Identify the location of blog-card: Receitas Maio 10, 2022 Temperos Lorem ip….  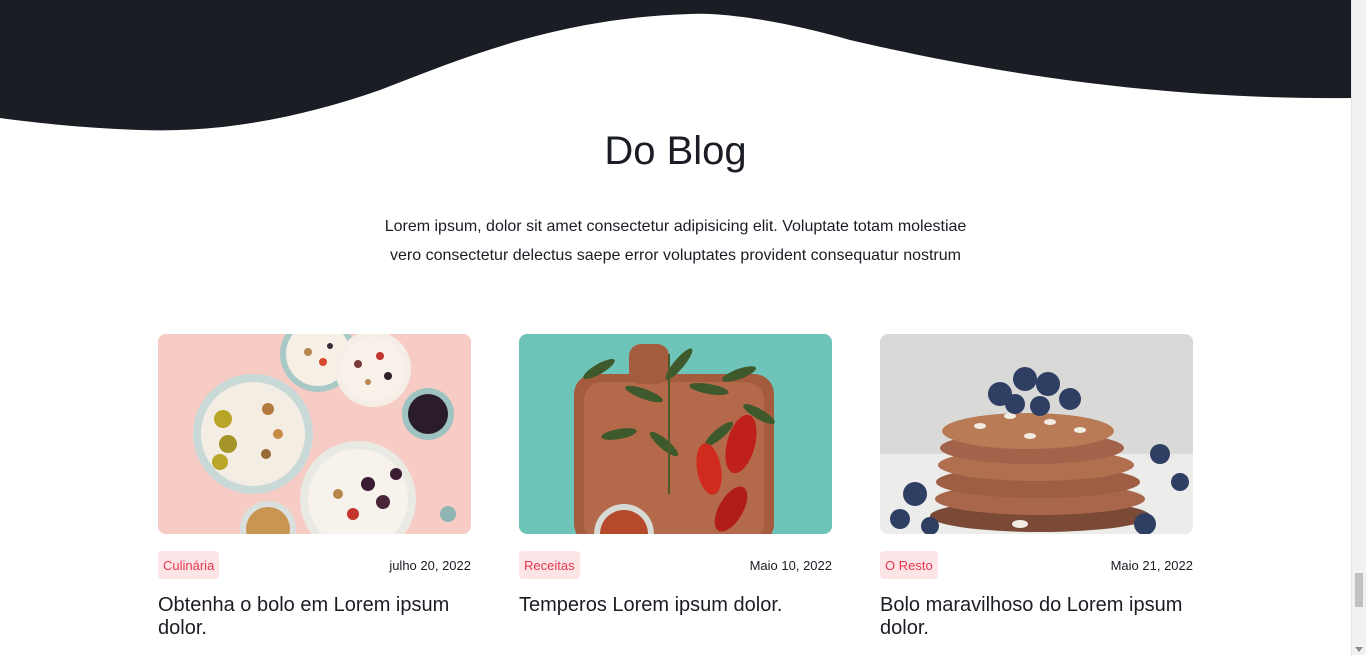
(675, 475).